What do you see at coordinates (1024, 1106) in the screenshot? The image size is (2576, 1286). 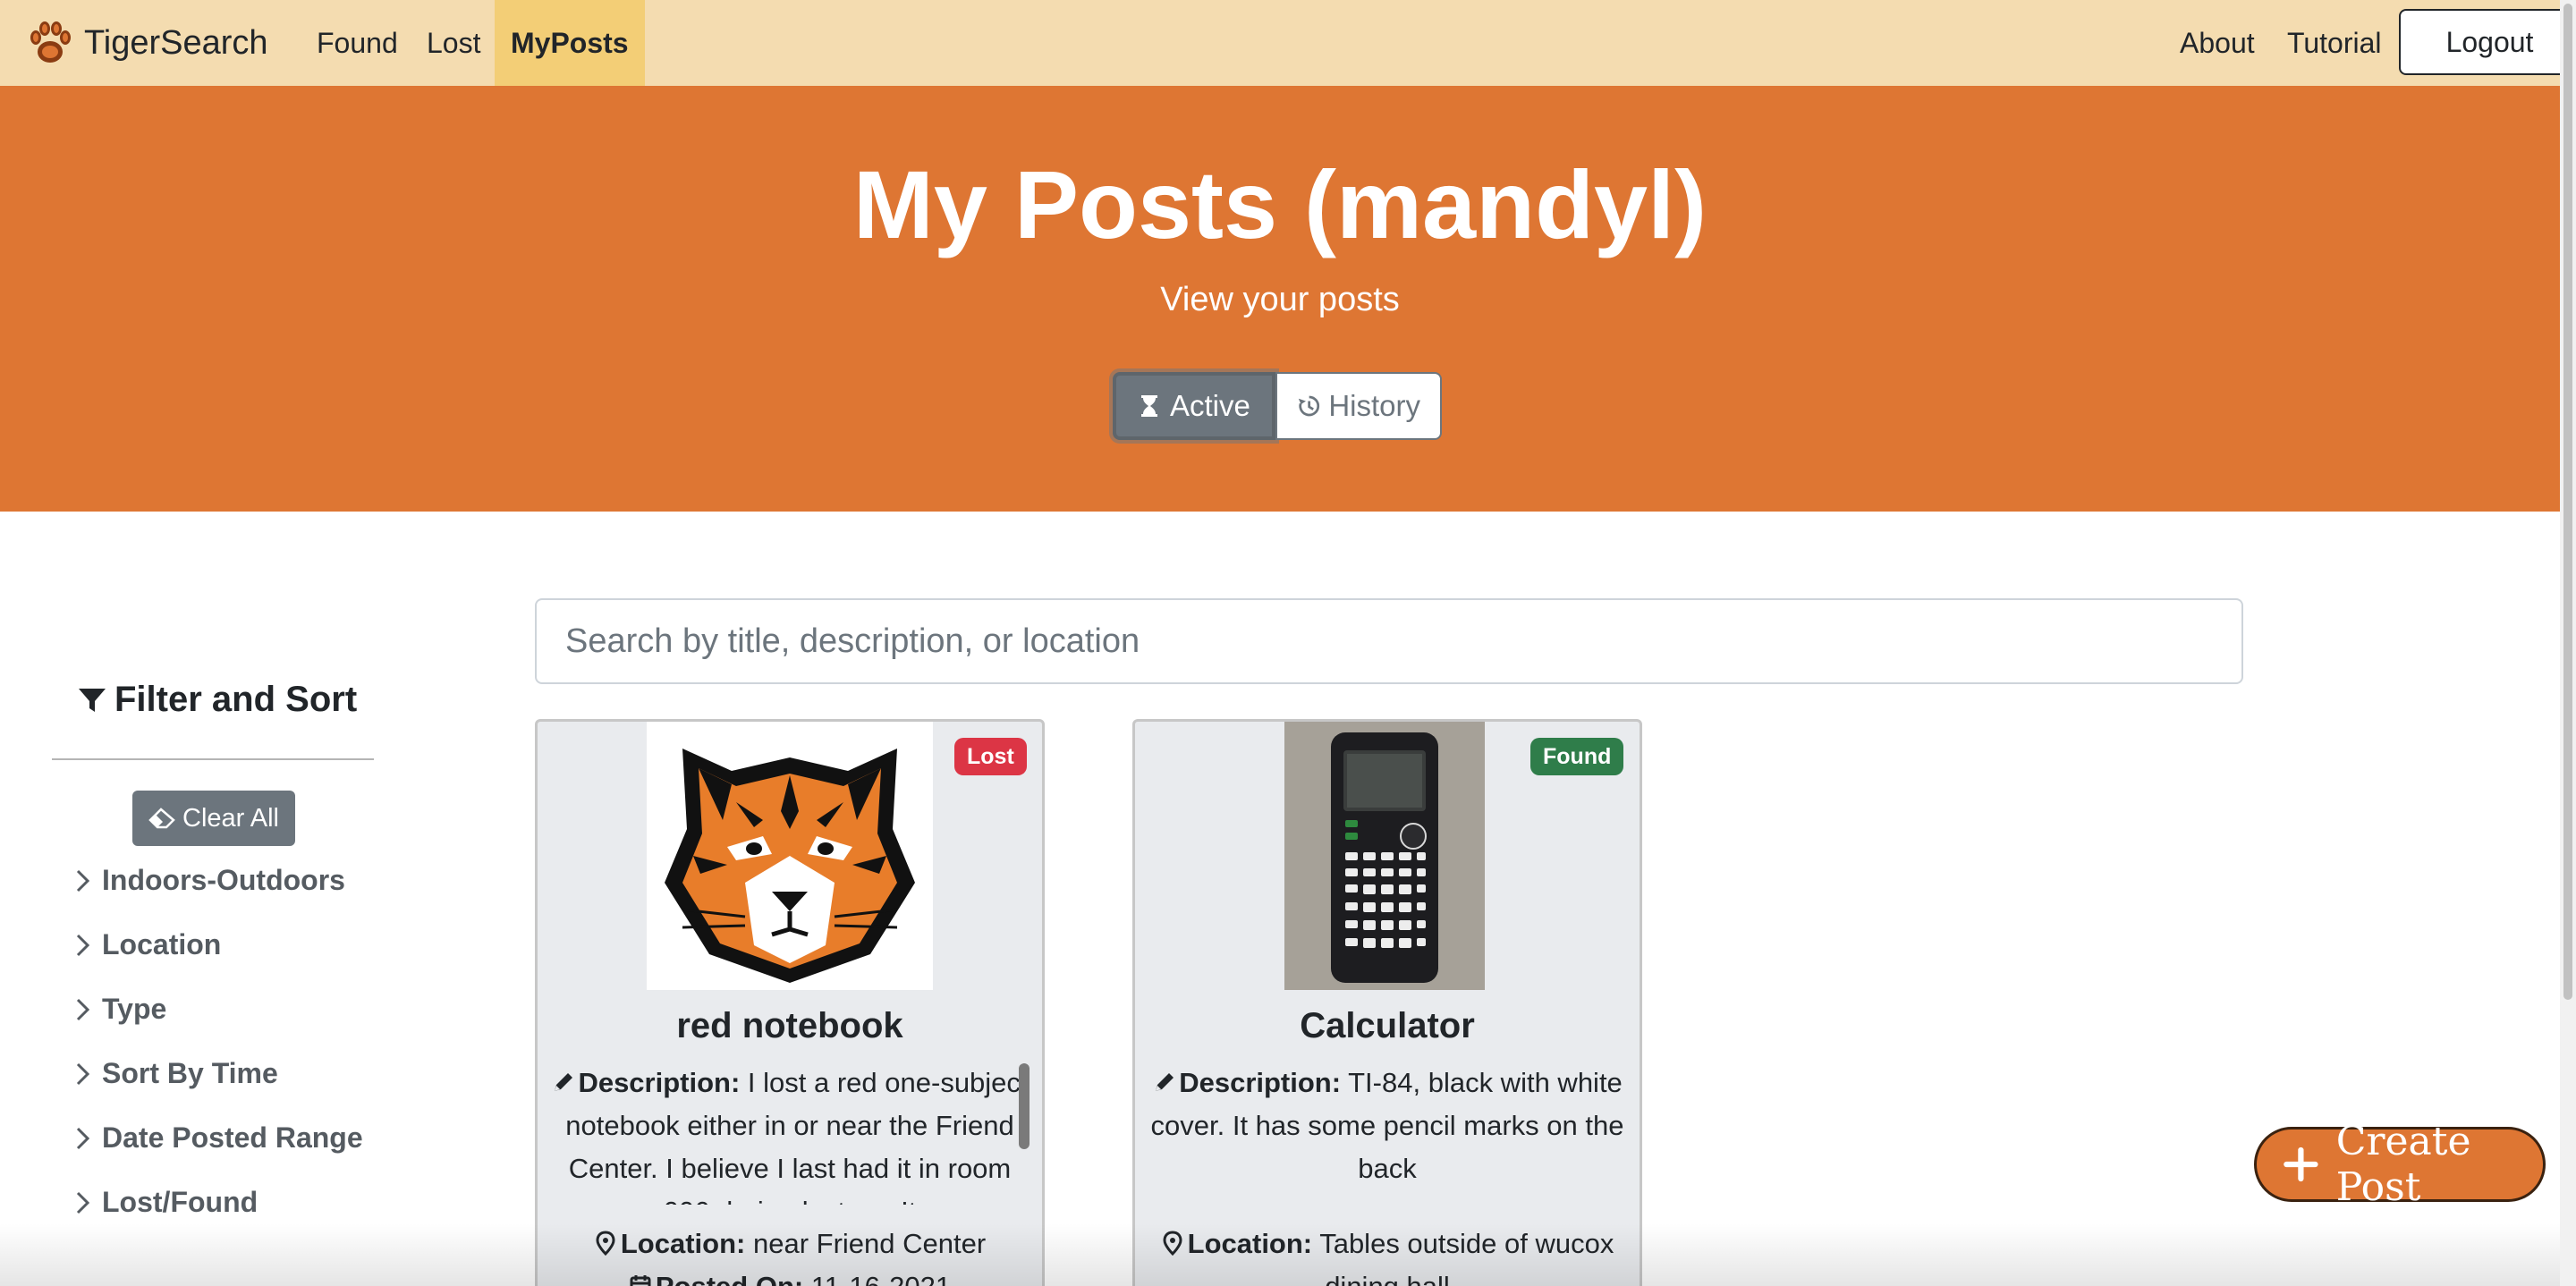 I see `description-scrollbar` at bounding box center [1024, 1106].